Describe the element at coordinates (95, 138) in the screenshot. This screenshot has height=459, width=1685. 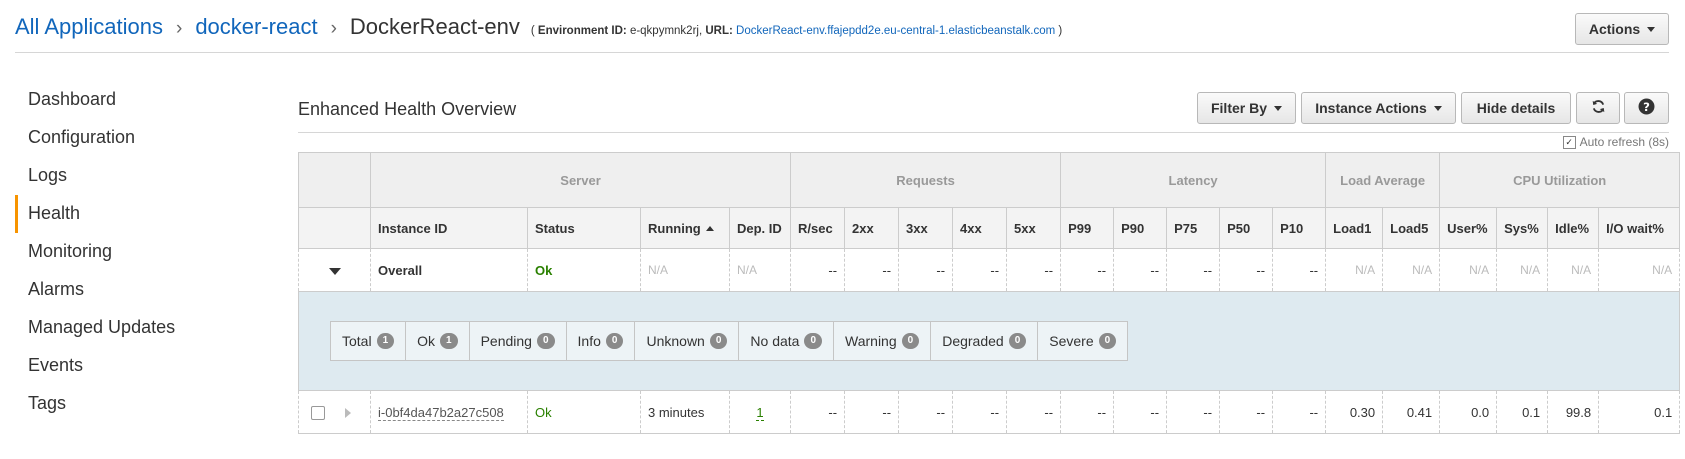
I see `sidebar-item-configuration: Configuration` at that location.